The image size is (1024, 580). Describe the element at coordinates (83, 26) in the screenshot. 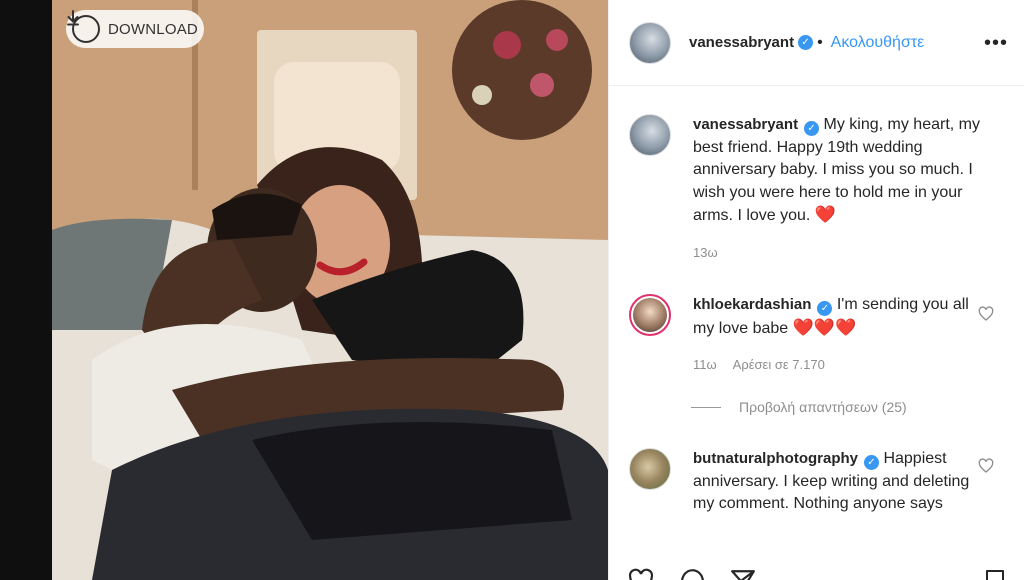

I see `download-icon` at that location.